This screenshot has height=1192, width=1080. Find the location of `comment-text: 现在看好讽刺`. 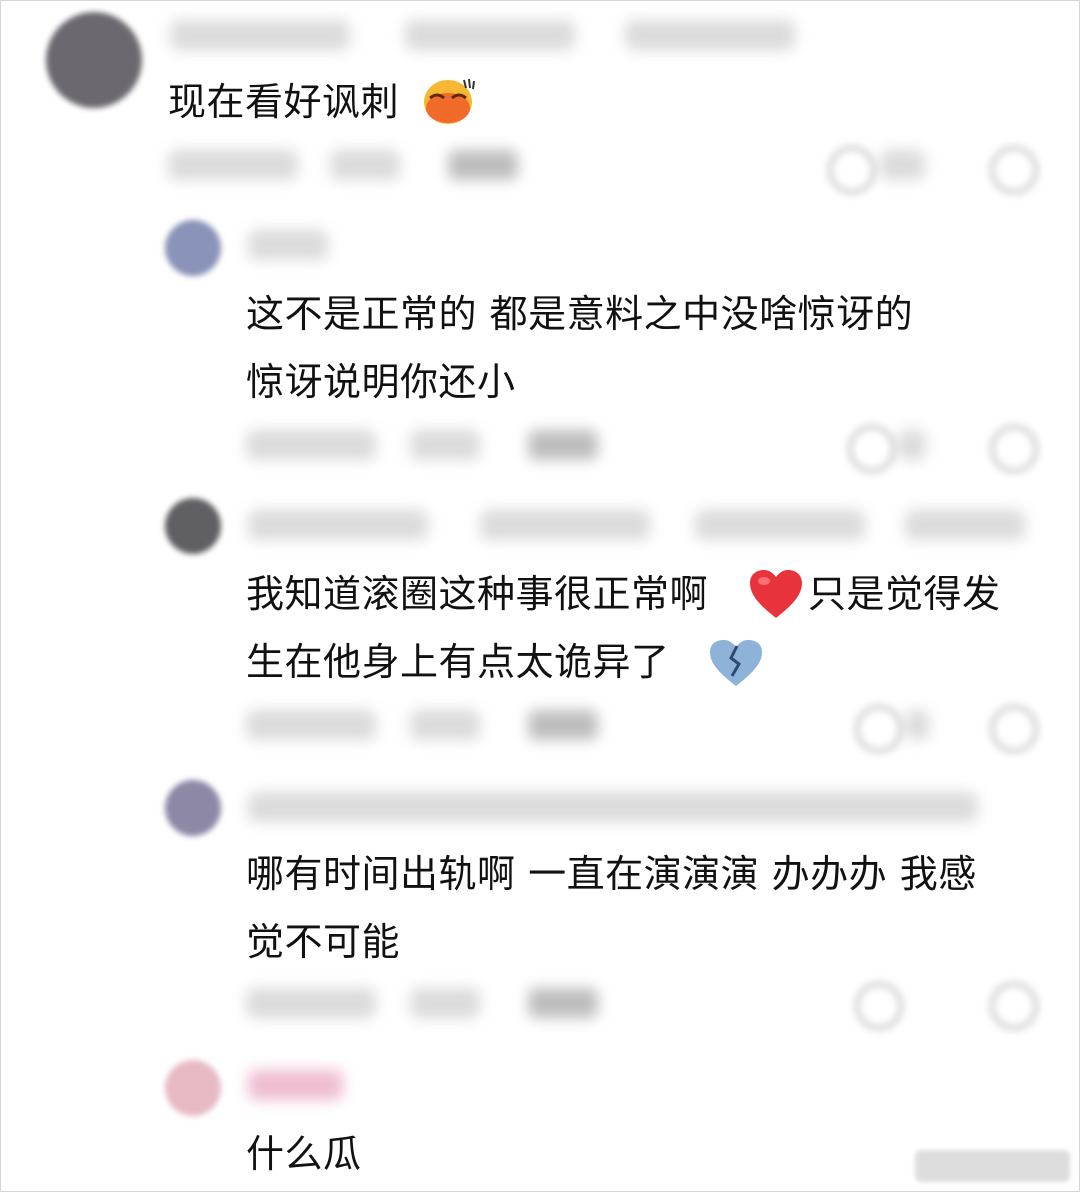

comment-text: 现在看好讽刺 is located at coordinates (284, 102).